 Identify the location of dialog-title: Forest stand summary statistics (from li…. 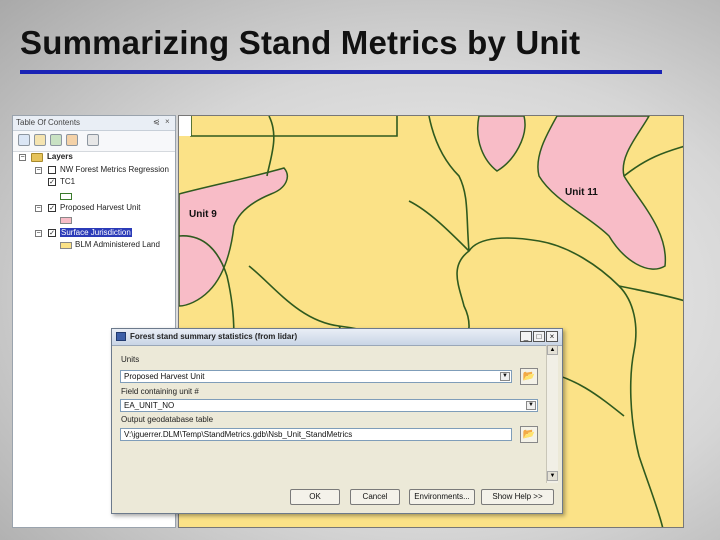
(214, 336).